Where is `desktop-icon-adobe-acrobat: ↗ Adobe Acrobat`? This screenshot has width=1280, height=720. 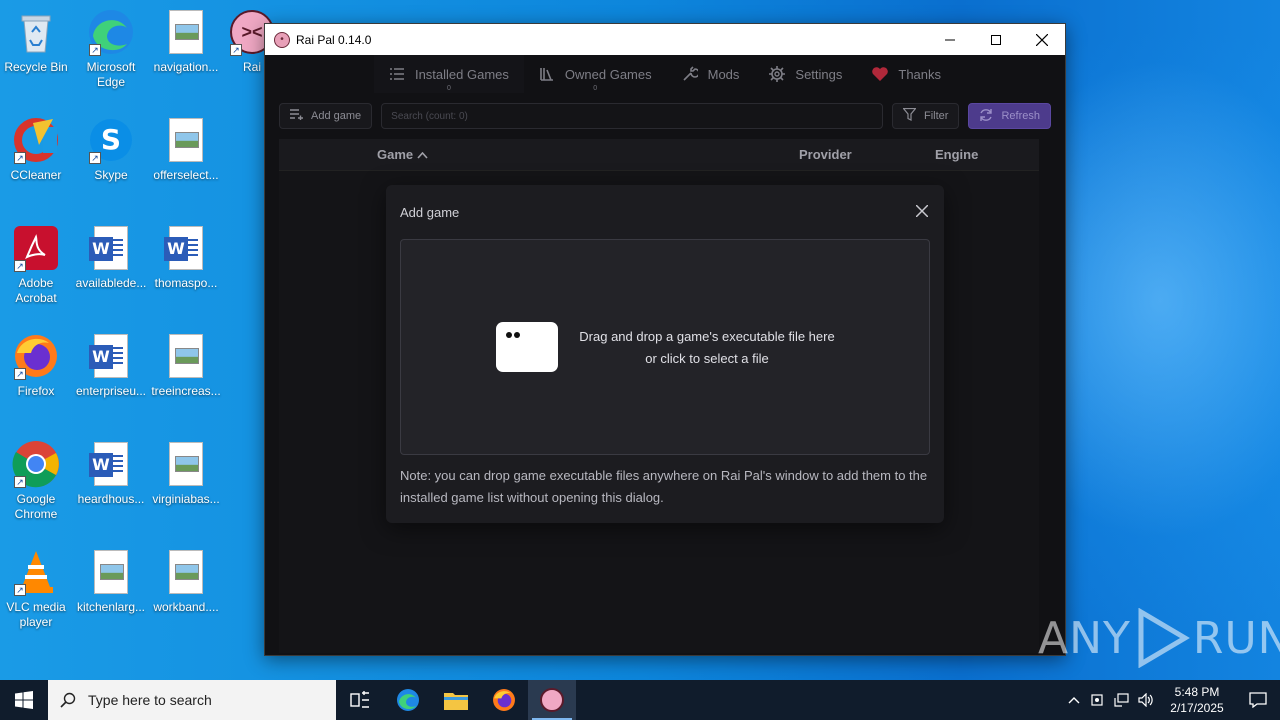
desktop-icon-adobe-acrobat: ↗ Adobe Acrobat is located at coordinates (37, 265).